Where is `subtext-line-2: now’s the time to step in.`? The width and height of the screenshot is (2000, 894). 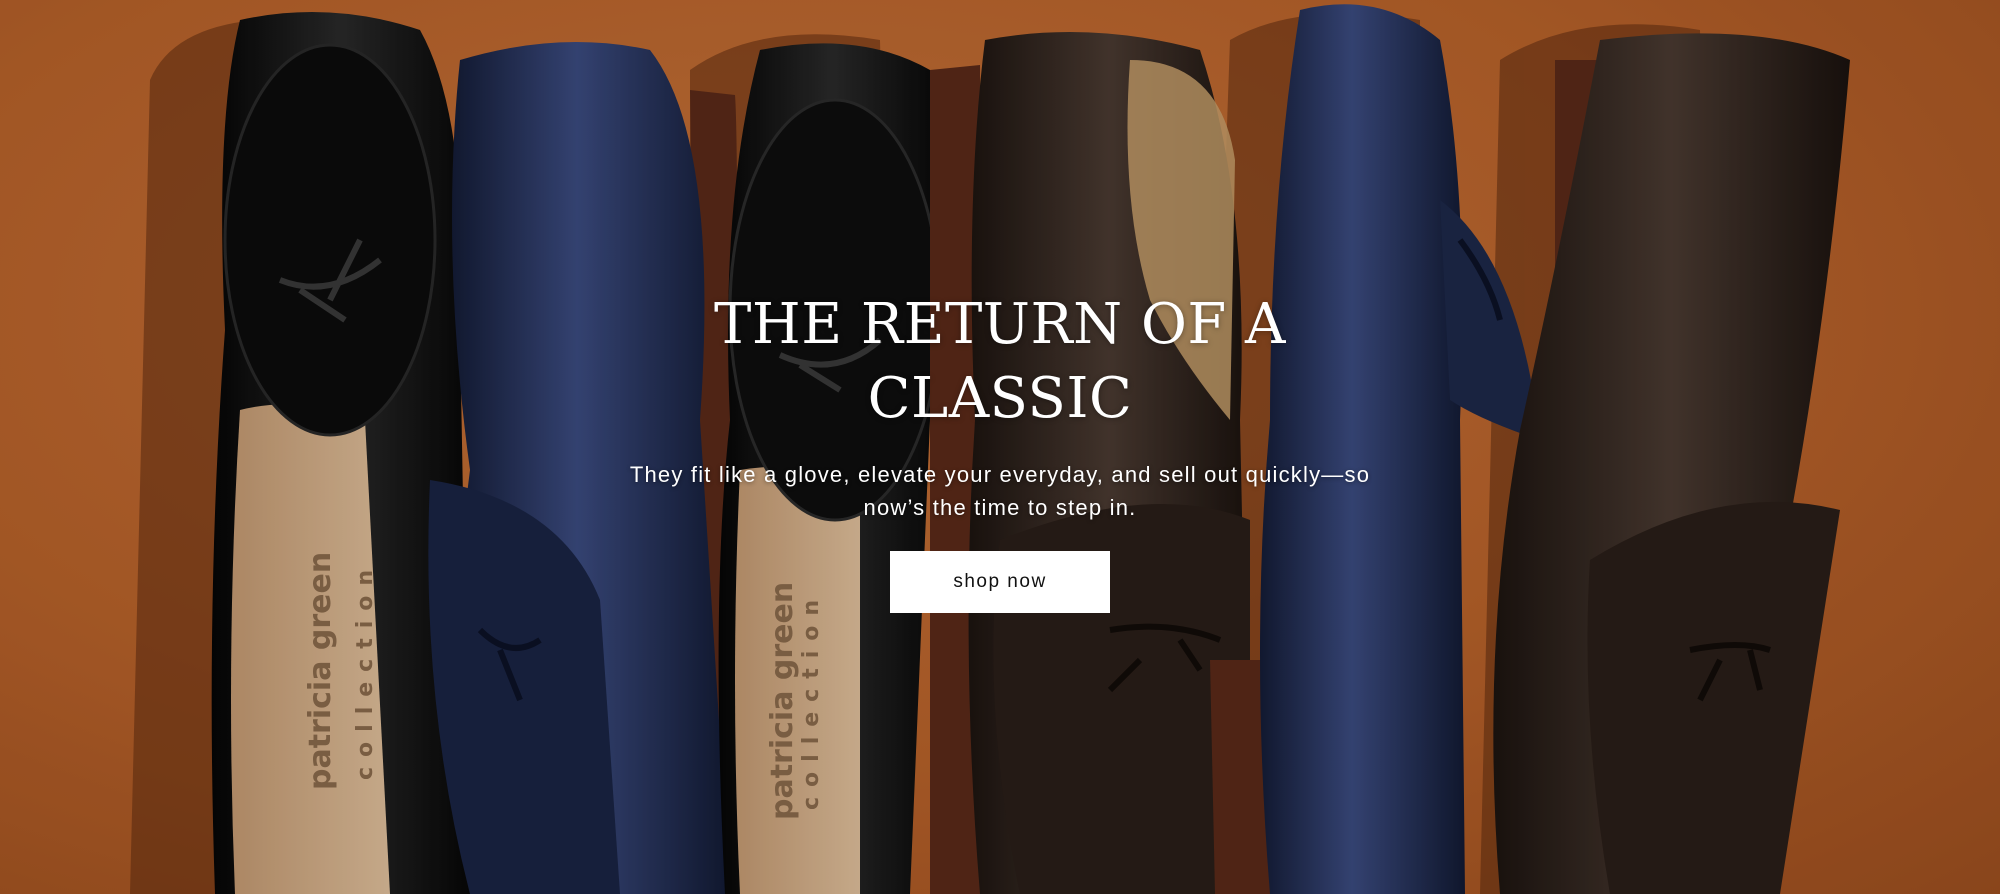 subtext-line-2: now’s the time to step in. is located at coordinates (1000, 507).